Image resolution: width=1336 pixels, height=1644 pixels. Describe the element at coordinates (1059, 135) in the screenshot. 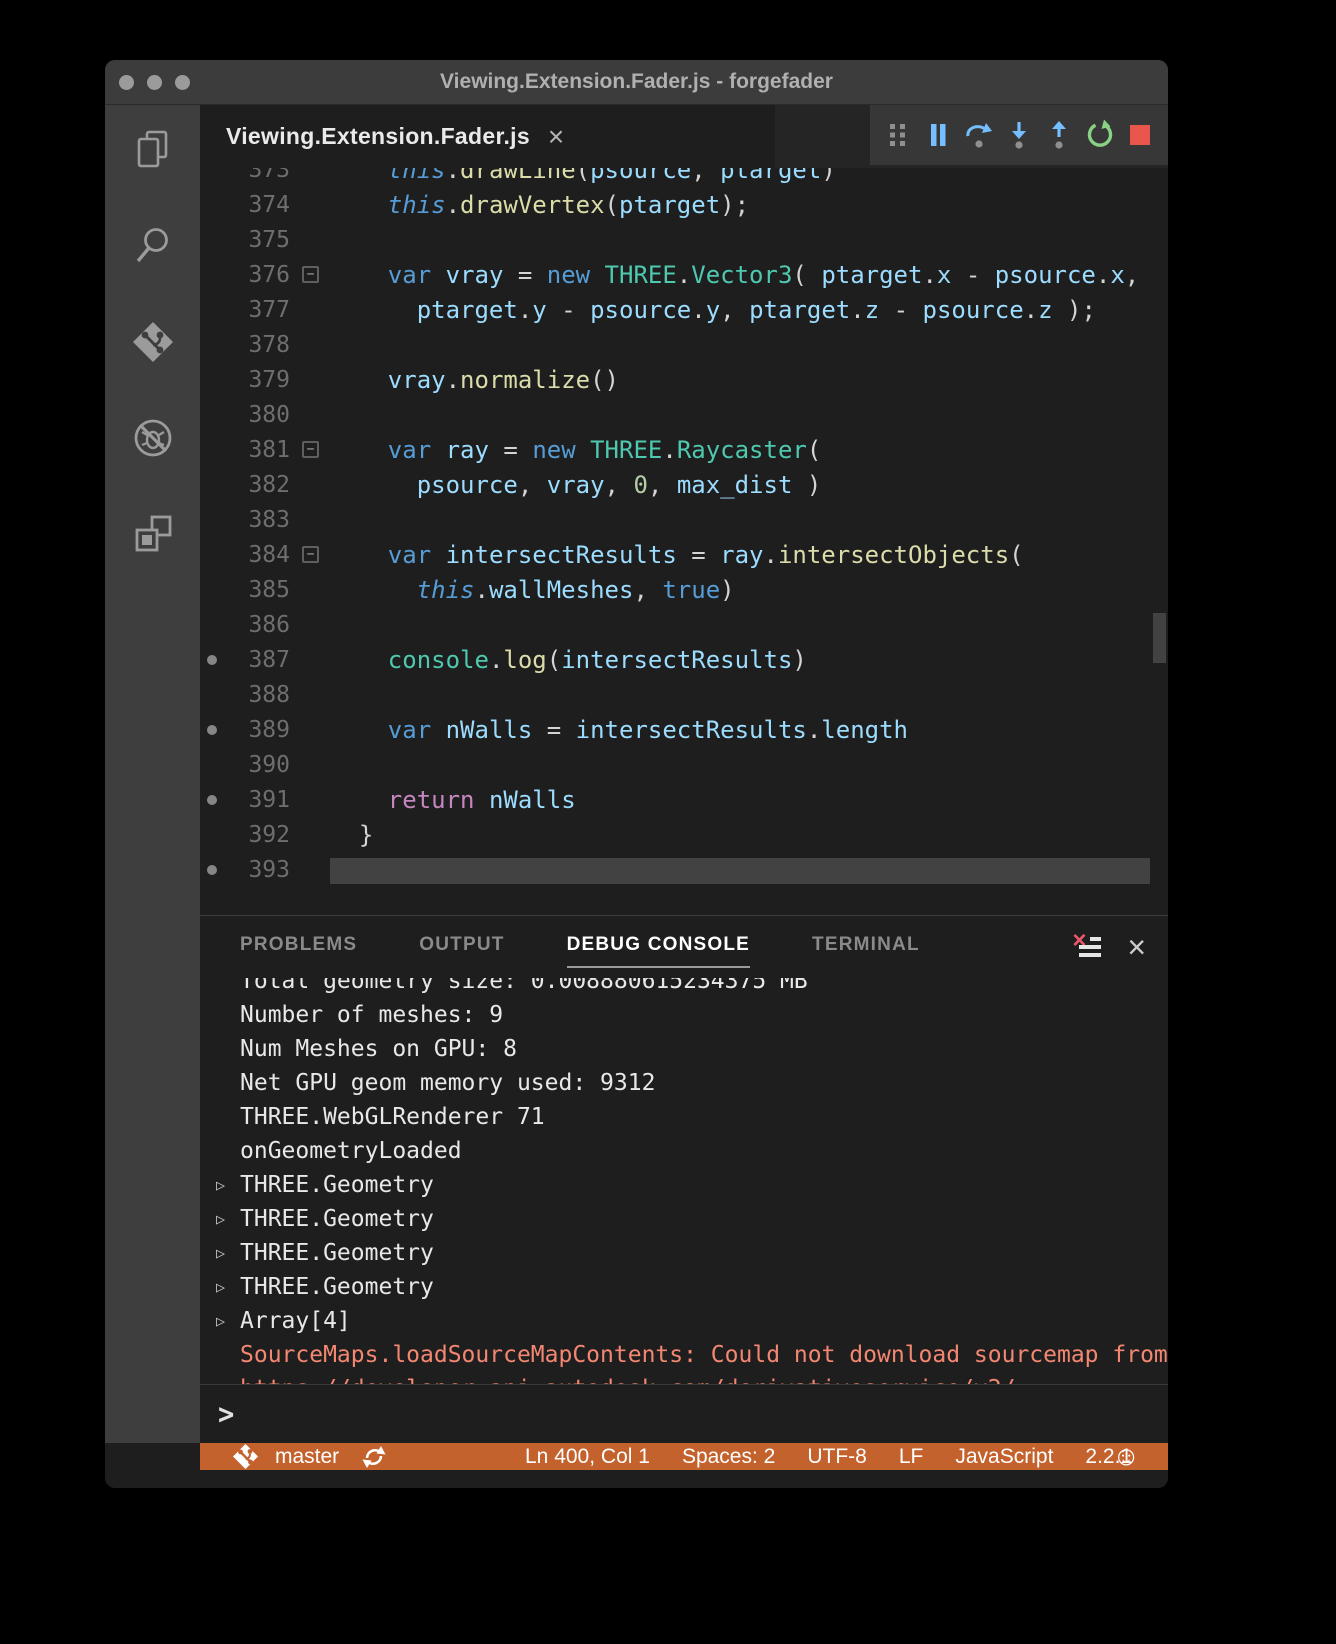

I see `step-out-button` at that location.